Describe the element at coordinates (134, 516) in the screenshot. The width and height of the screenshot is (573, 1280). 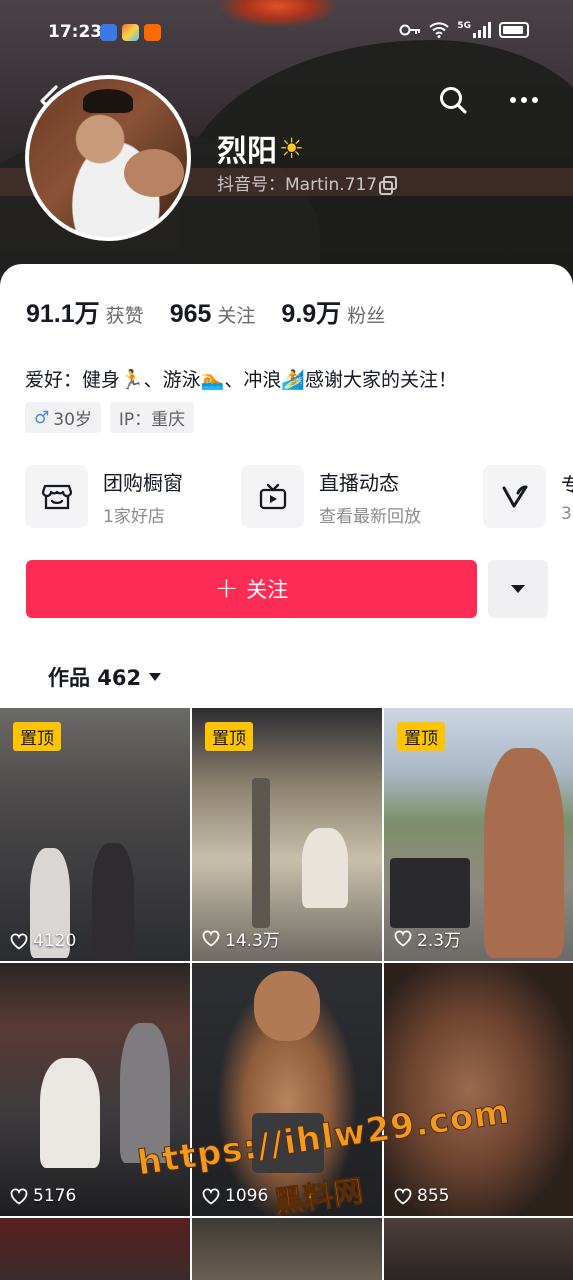
I see `feature-subtitle: 1家好店` at that location.